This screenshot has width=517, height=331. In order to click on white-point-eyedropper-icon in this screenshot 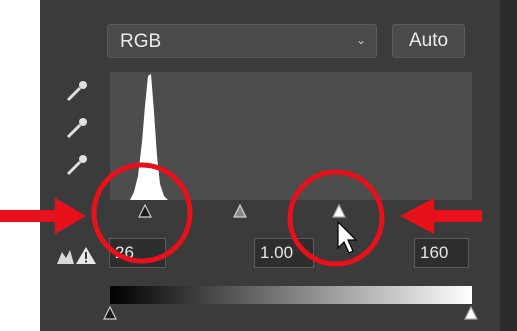, I will do `click(77, 165)`.